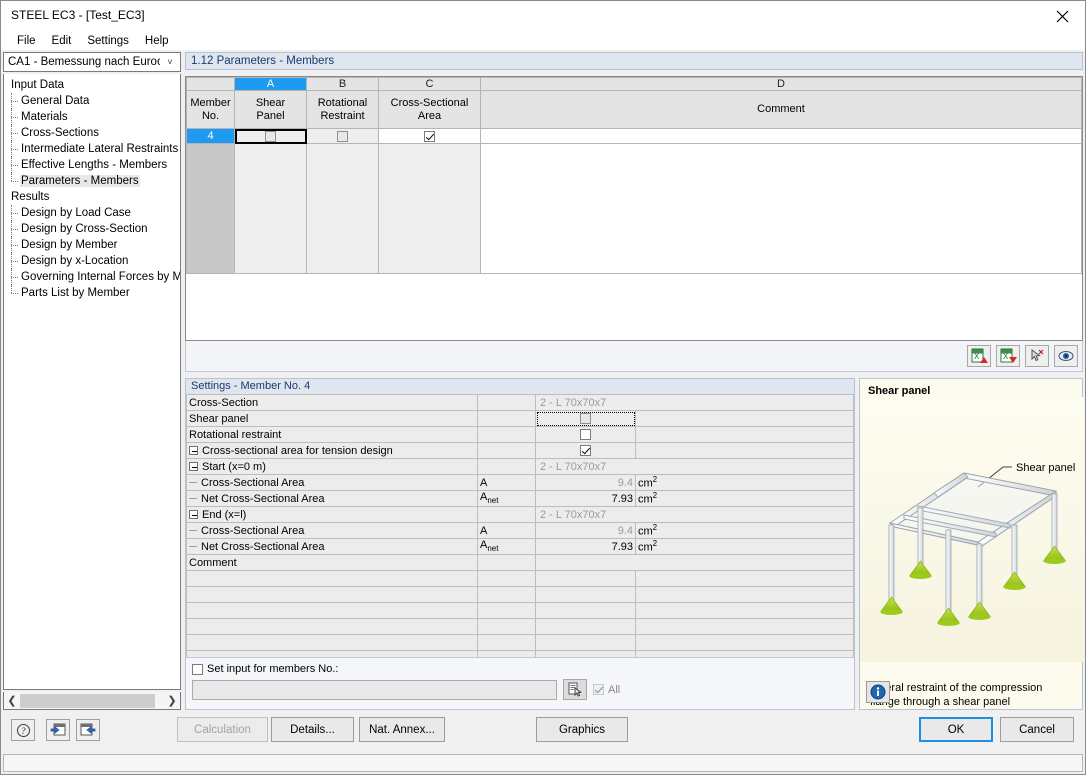 The image size is (1086, 775). Describe the element at coordinates (429, 102) in the screenshot. I see `header-line-1: Cross-Sectional` at that location.